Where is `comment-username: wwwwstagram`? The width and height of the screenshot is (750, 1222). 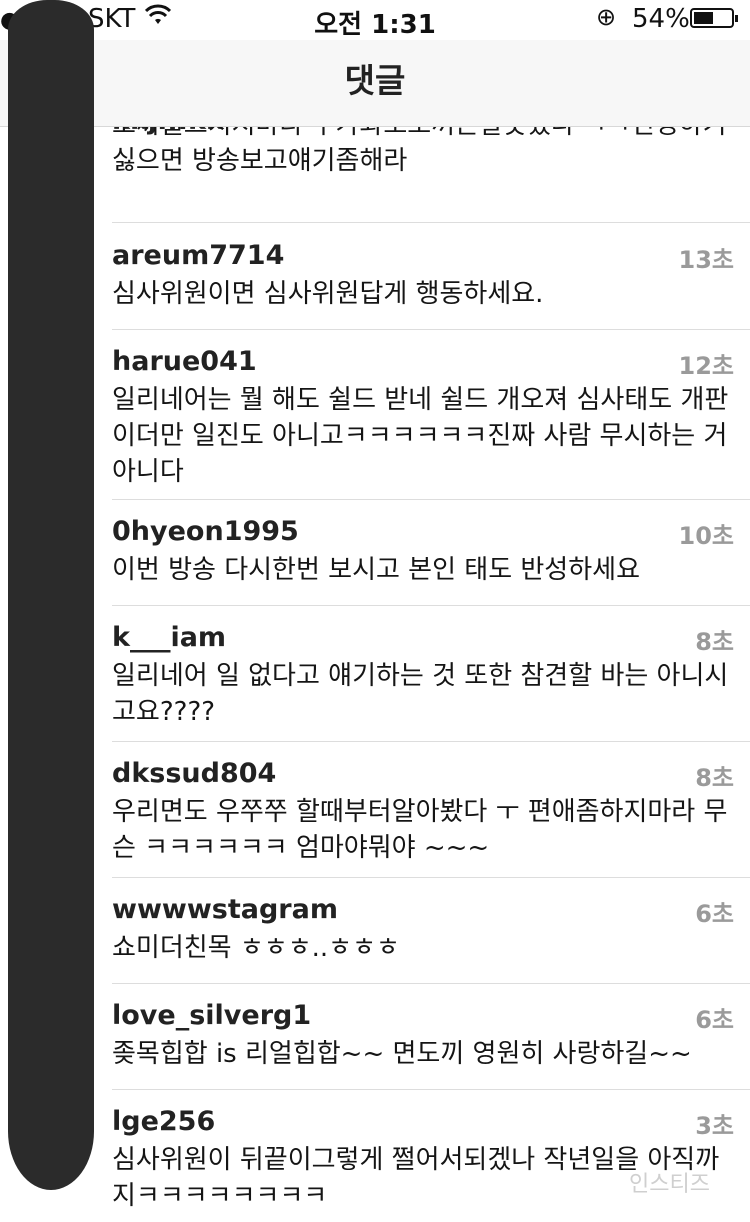
comment-username: wwwwstagram is located at coordinates (225, 909).